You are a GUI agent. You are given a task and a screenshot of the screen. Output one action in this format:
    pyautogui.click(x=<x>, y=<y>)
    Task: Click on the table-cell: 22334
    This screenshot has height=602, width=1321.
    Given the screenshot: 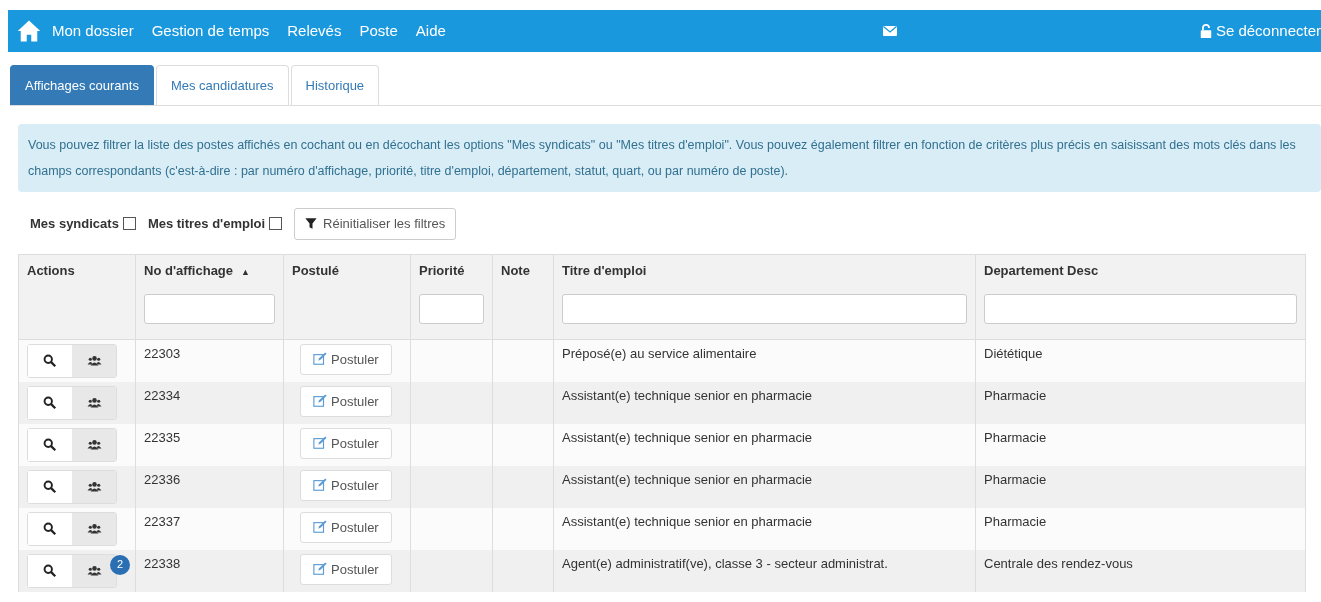 What is the action you would take?
    pyautogui.click(x=209, y=402)
    